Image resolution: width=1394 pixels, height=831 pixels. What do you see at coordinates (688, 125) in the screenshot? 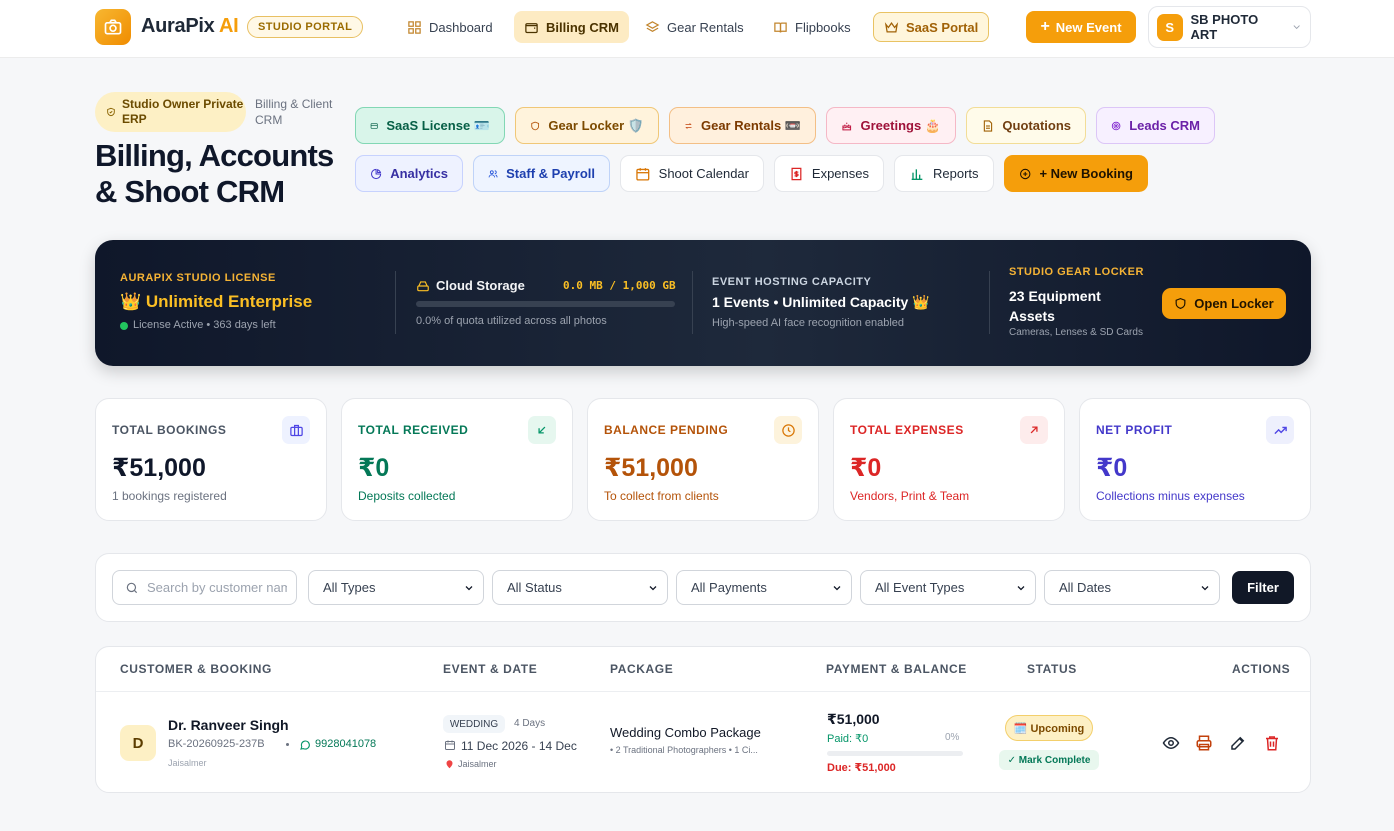
I see `swap-icon` at bounding box center [688, 125].